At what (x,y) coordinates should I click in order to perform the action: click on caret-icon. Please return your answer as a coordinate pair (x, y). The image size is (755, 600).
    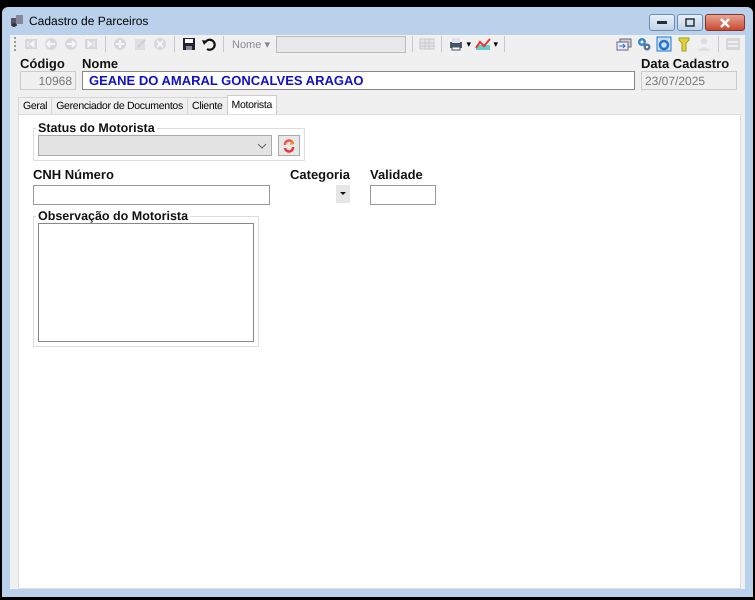
    Looking at the image, I should click on (343, 194).